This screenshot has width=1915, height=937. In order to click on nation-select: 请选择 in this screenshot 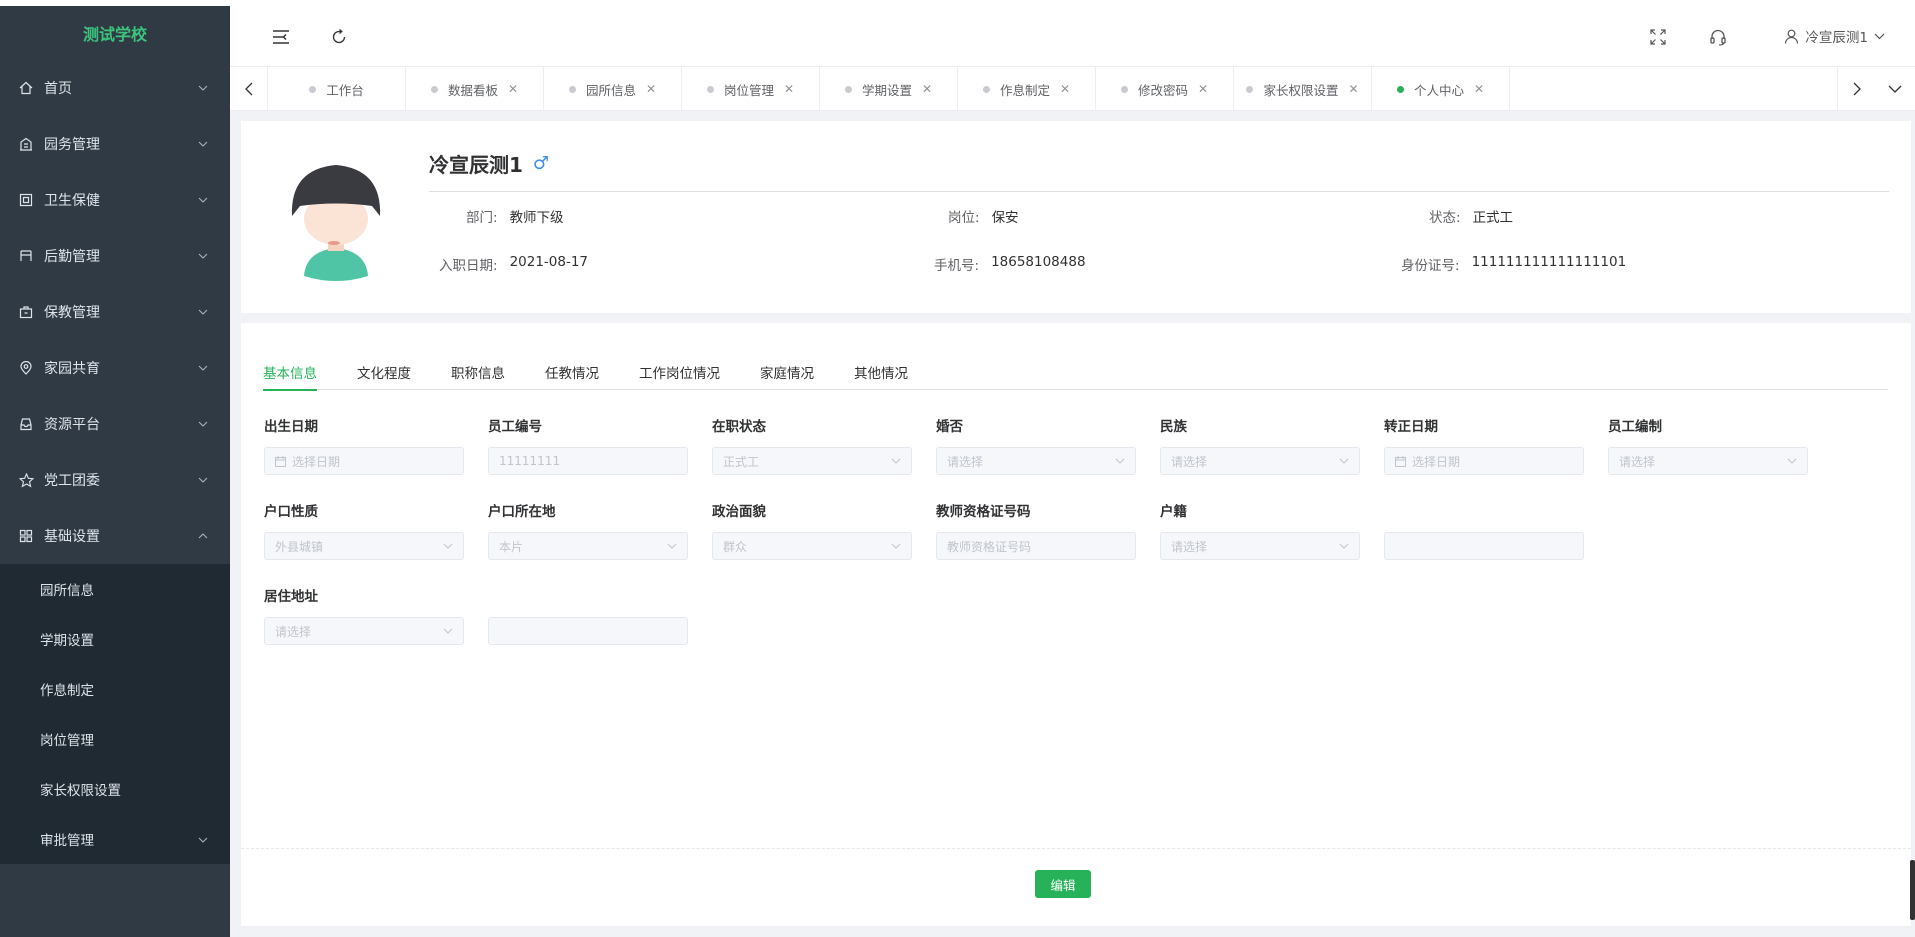, I will do `click(1260, 461)`.